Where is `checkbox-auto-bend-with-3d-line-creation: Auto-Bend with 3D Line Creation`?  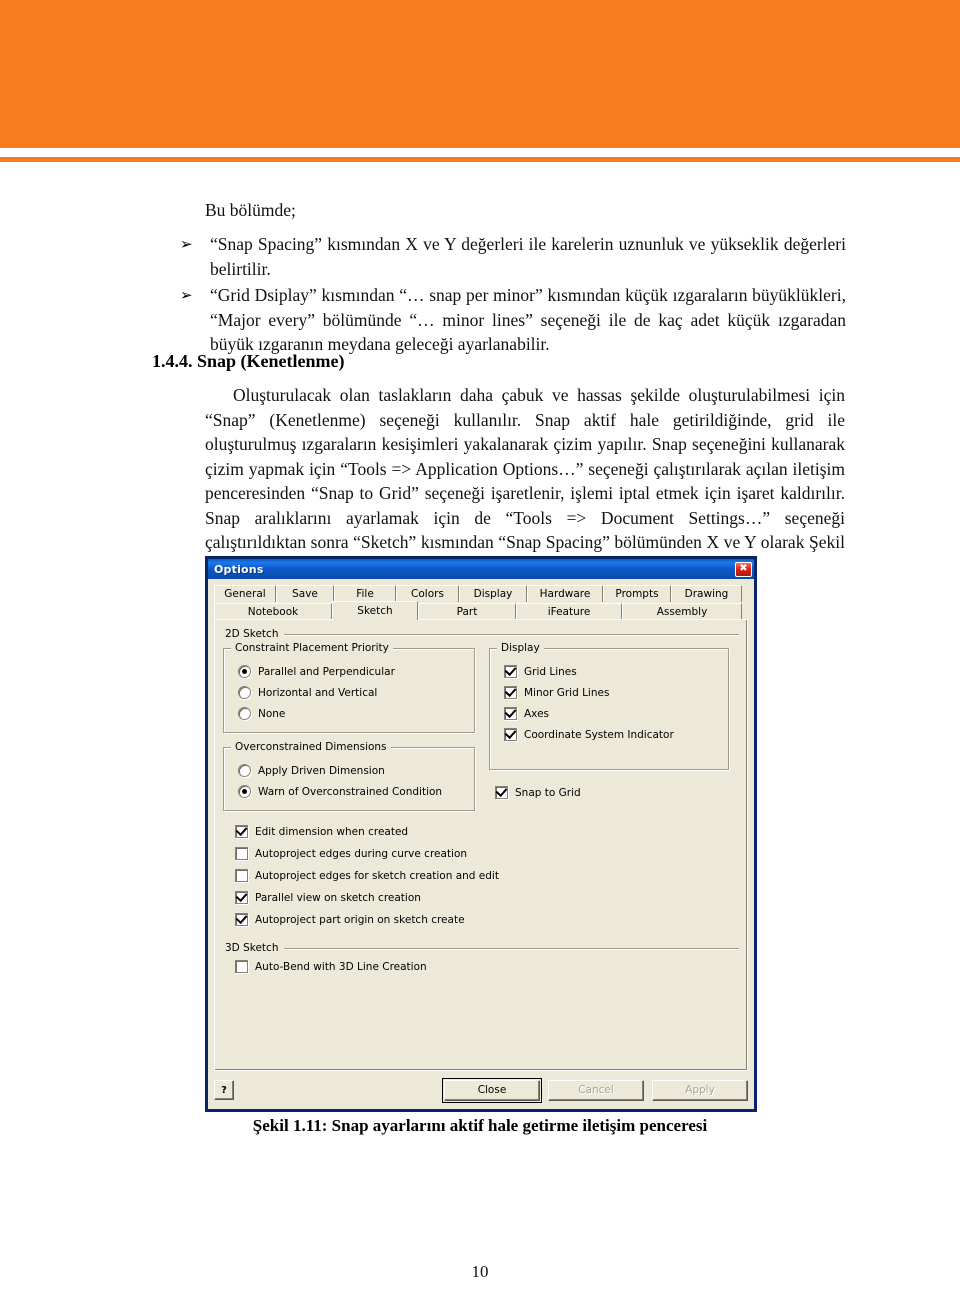 checkbox-auto-bend-with-3d-line-creation: Auto-Bend with 3D Line Creation is located at coordinates (487, 966).